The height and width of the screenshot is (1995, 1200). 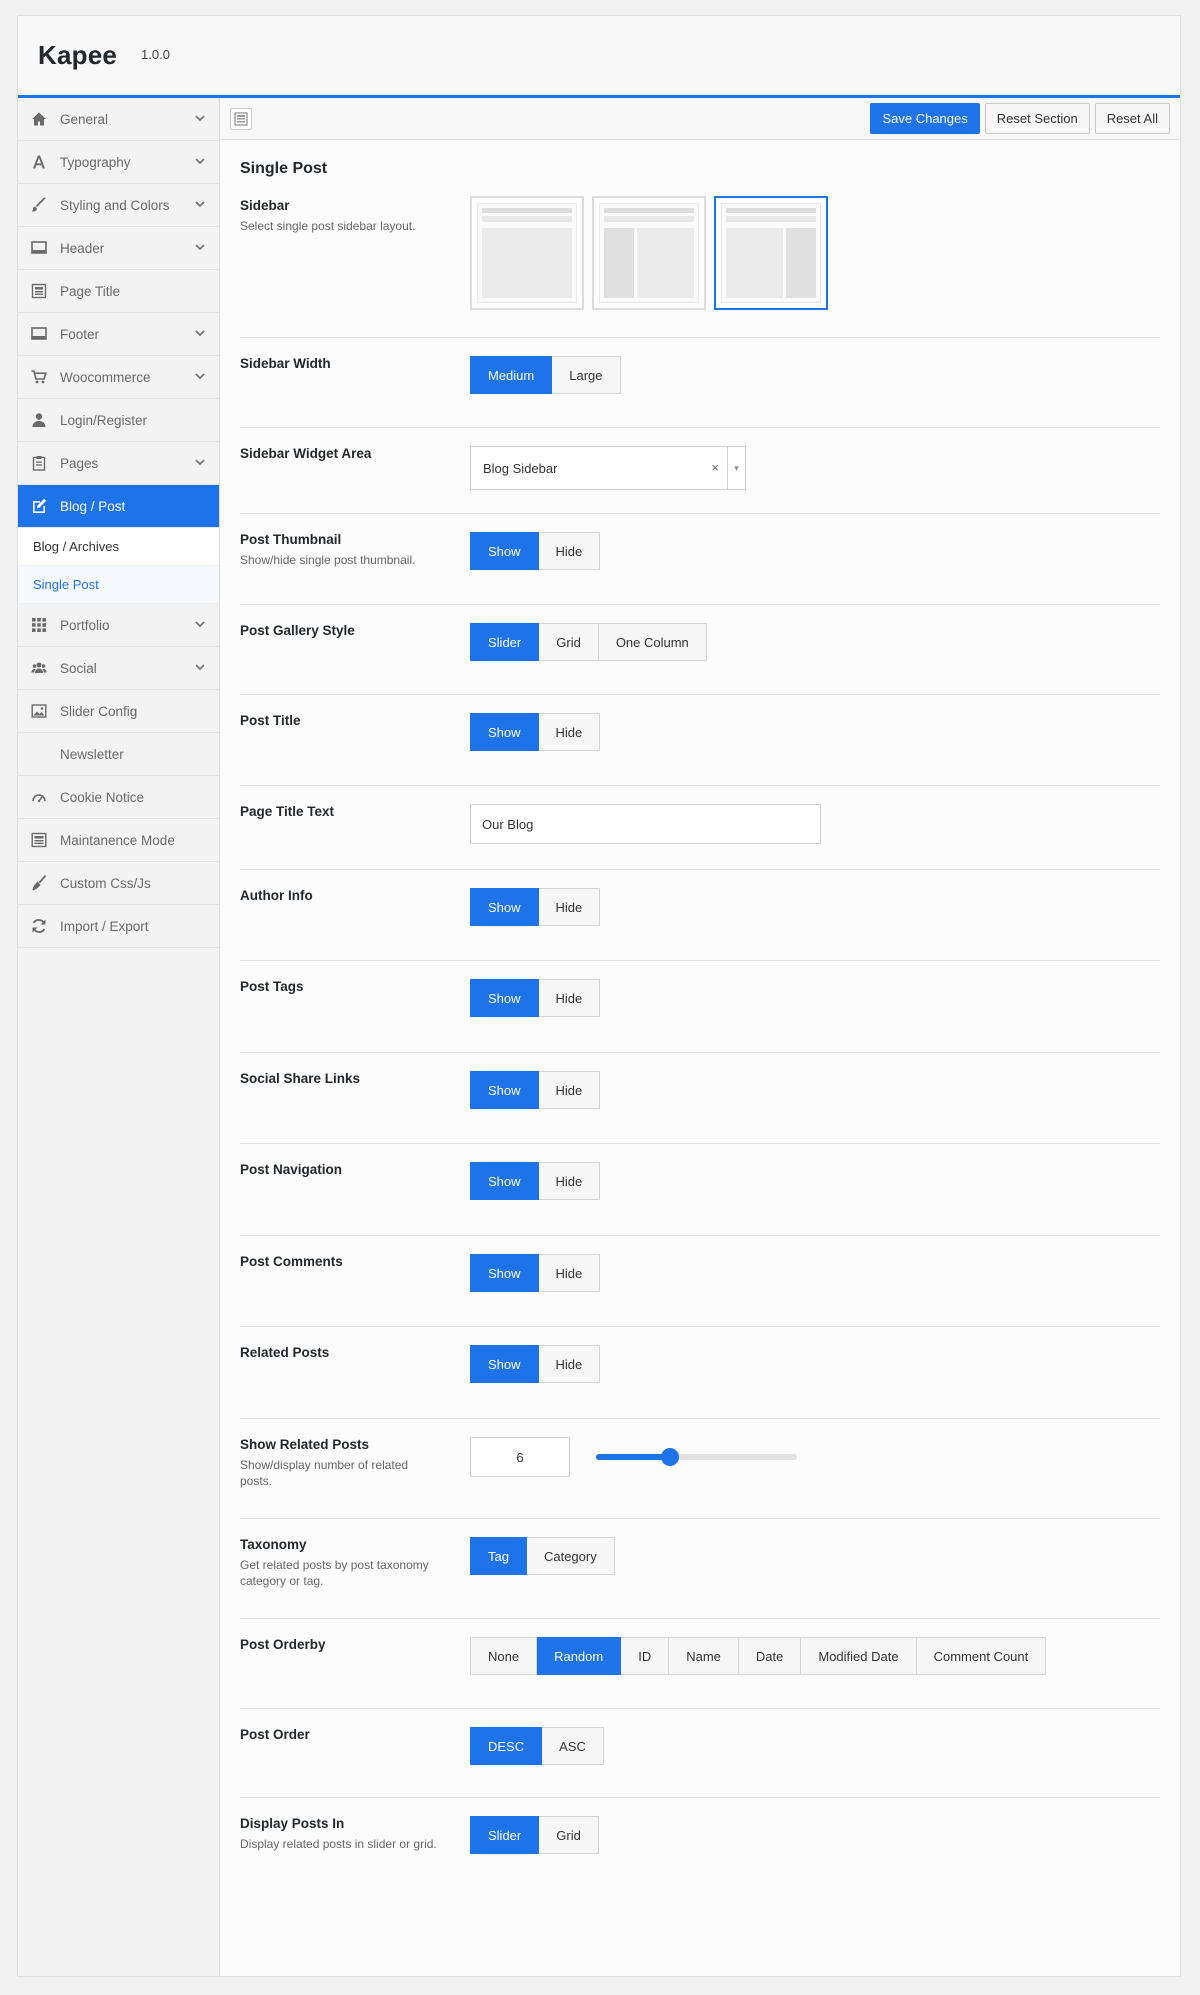 What do you see at coordinates (84, 119) in the screenshot?
I see `sidebar-item-label: General` at bounding box center [84, 119].